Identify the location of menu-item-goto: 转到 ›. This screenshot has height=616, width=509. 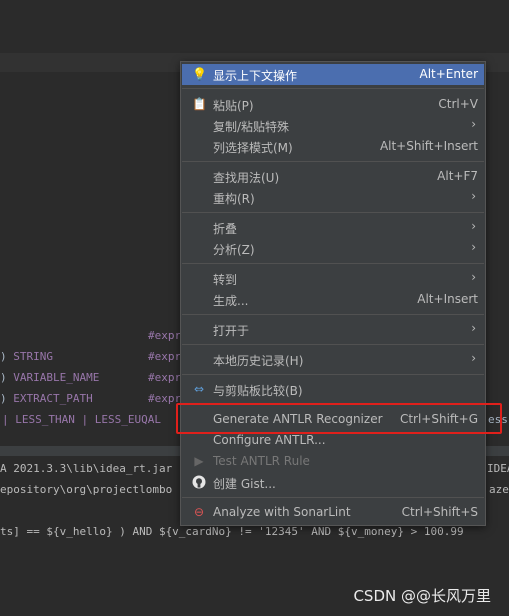
(333, 278).